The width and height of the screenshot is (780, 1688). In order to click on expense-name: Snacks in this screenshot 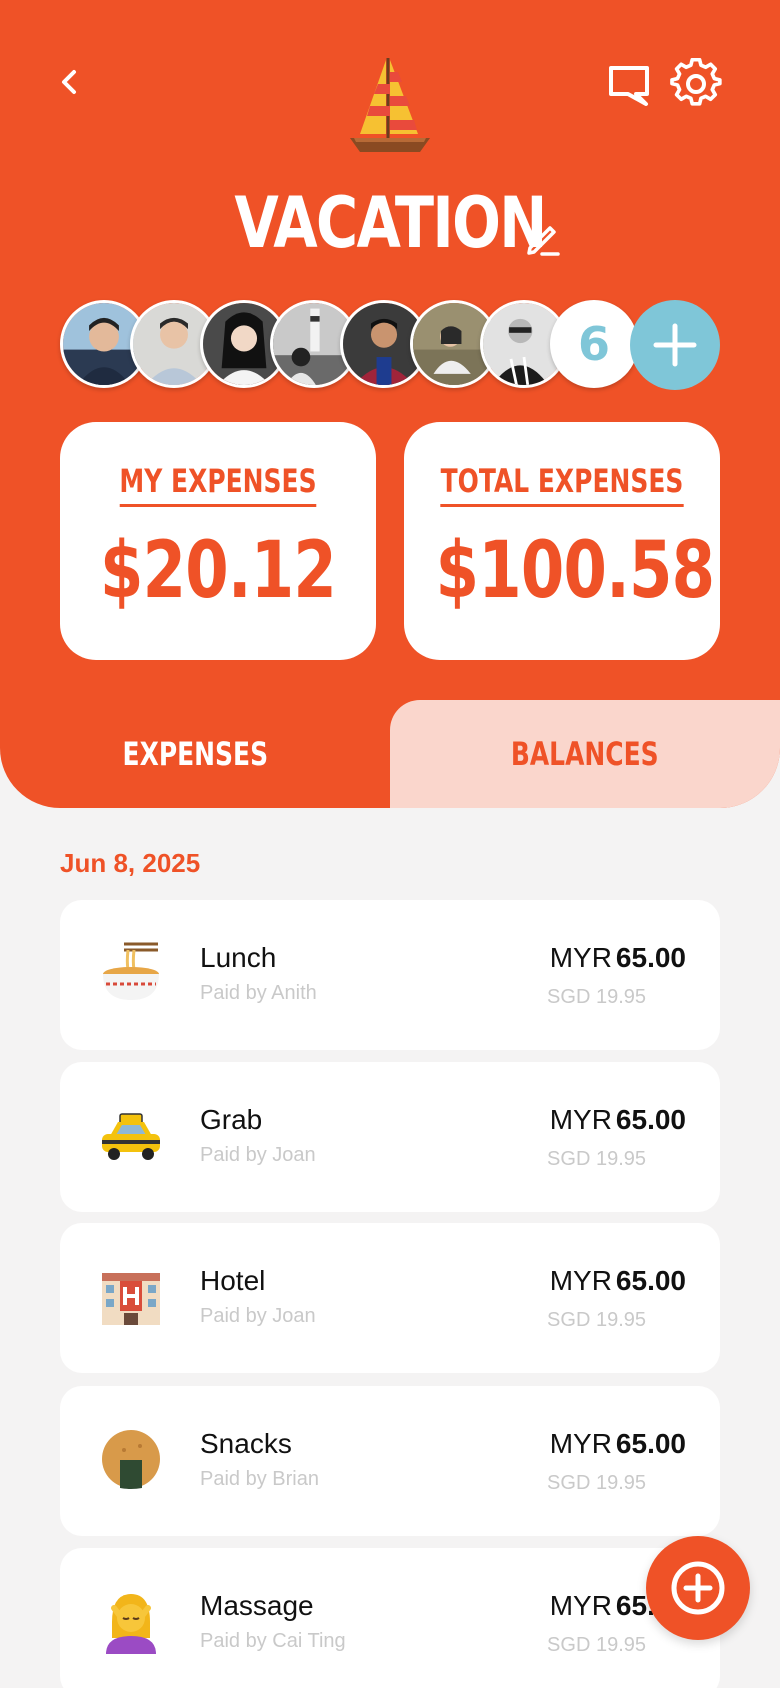, I will do `click(246, 1443)`.